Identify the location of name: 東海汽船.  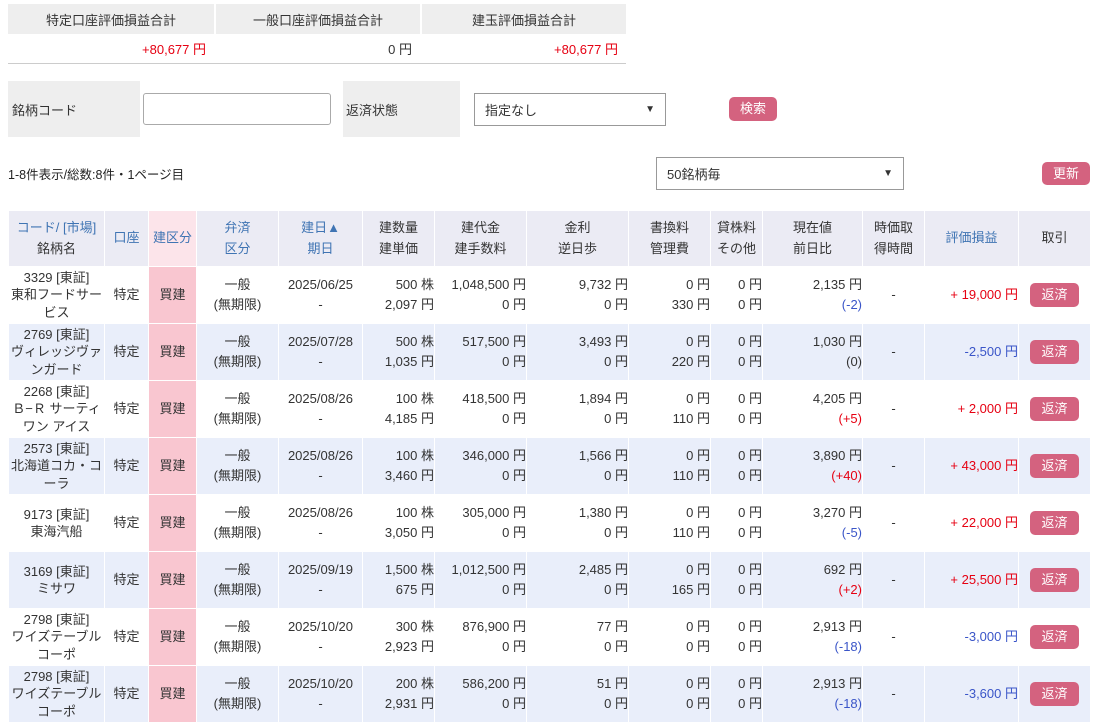
(56, 531).